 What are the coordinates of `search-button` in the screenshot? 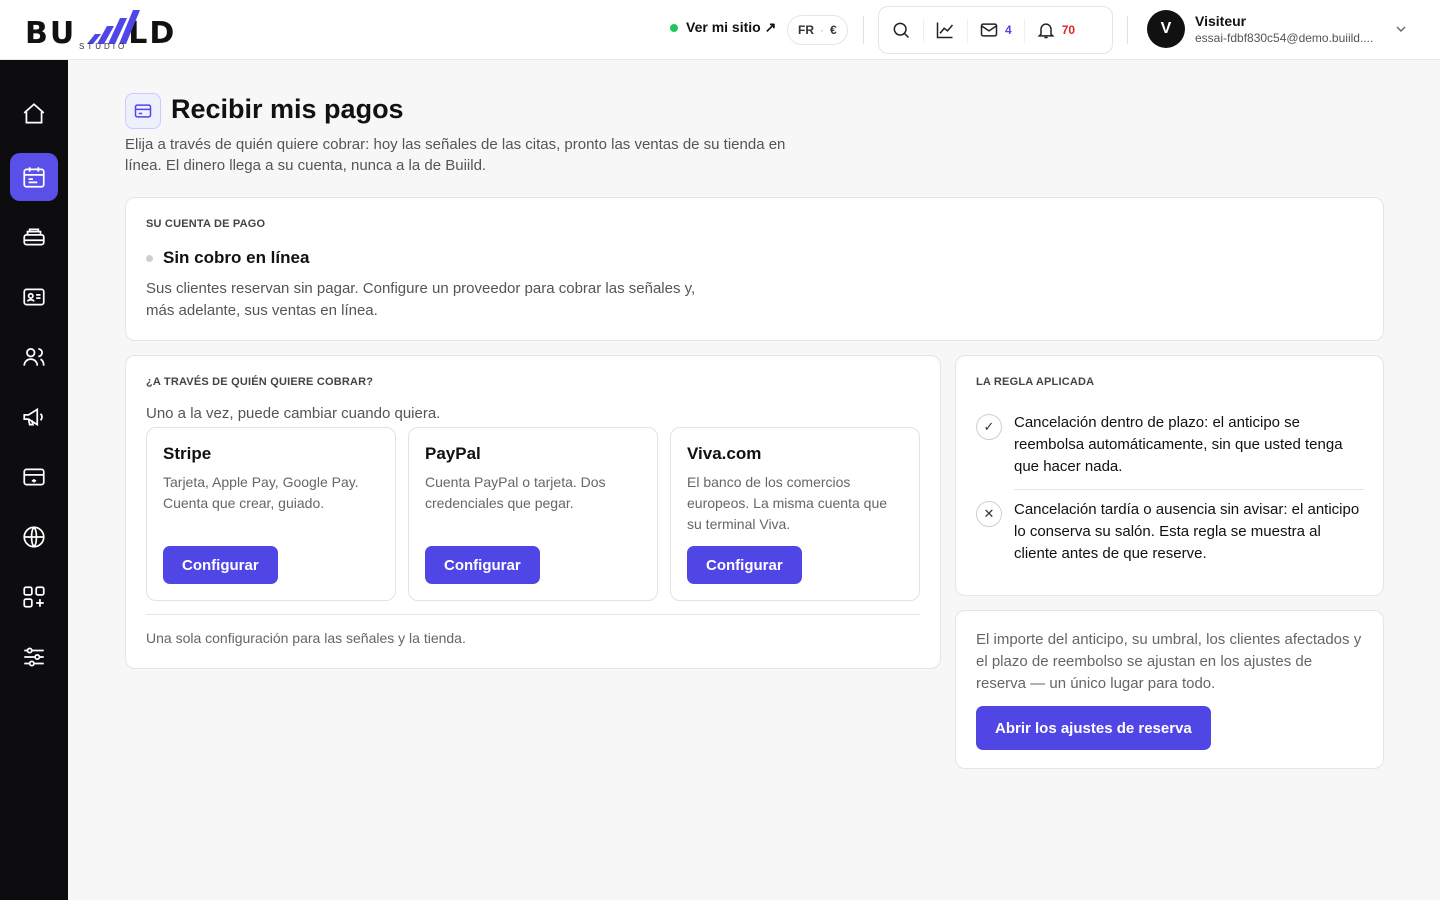 It's located at (901, 30).